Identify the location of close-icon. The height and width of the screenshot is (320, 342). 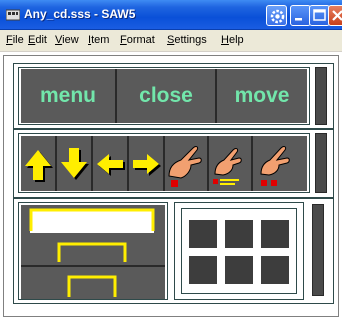
(337, 15).